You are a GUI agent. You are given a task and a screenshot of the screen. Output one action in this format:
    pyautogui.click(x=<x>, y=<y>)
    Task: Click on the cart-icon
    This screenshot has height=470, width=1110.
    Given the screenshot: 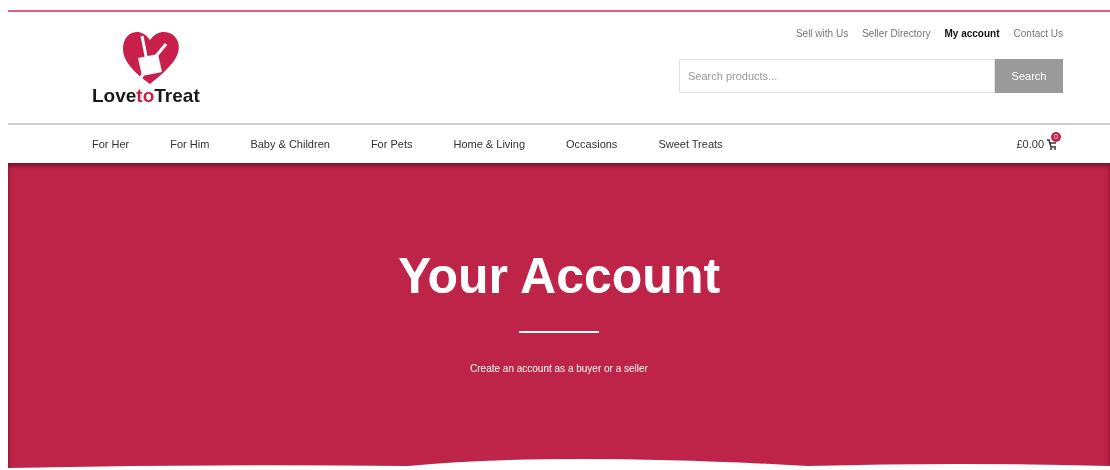 What is the action you would take?
    pyautogui.click(x=1052, y=144)
    